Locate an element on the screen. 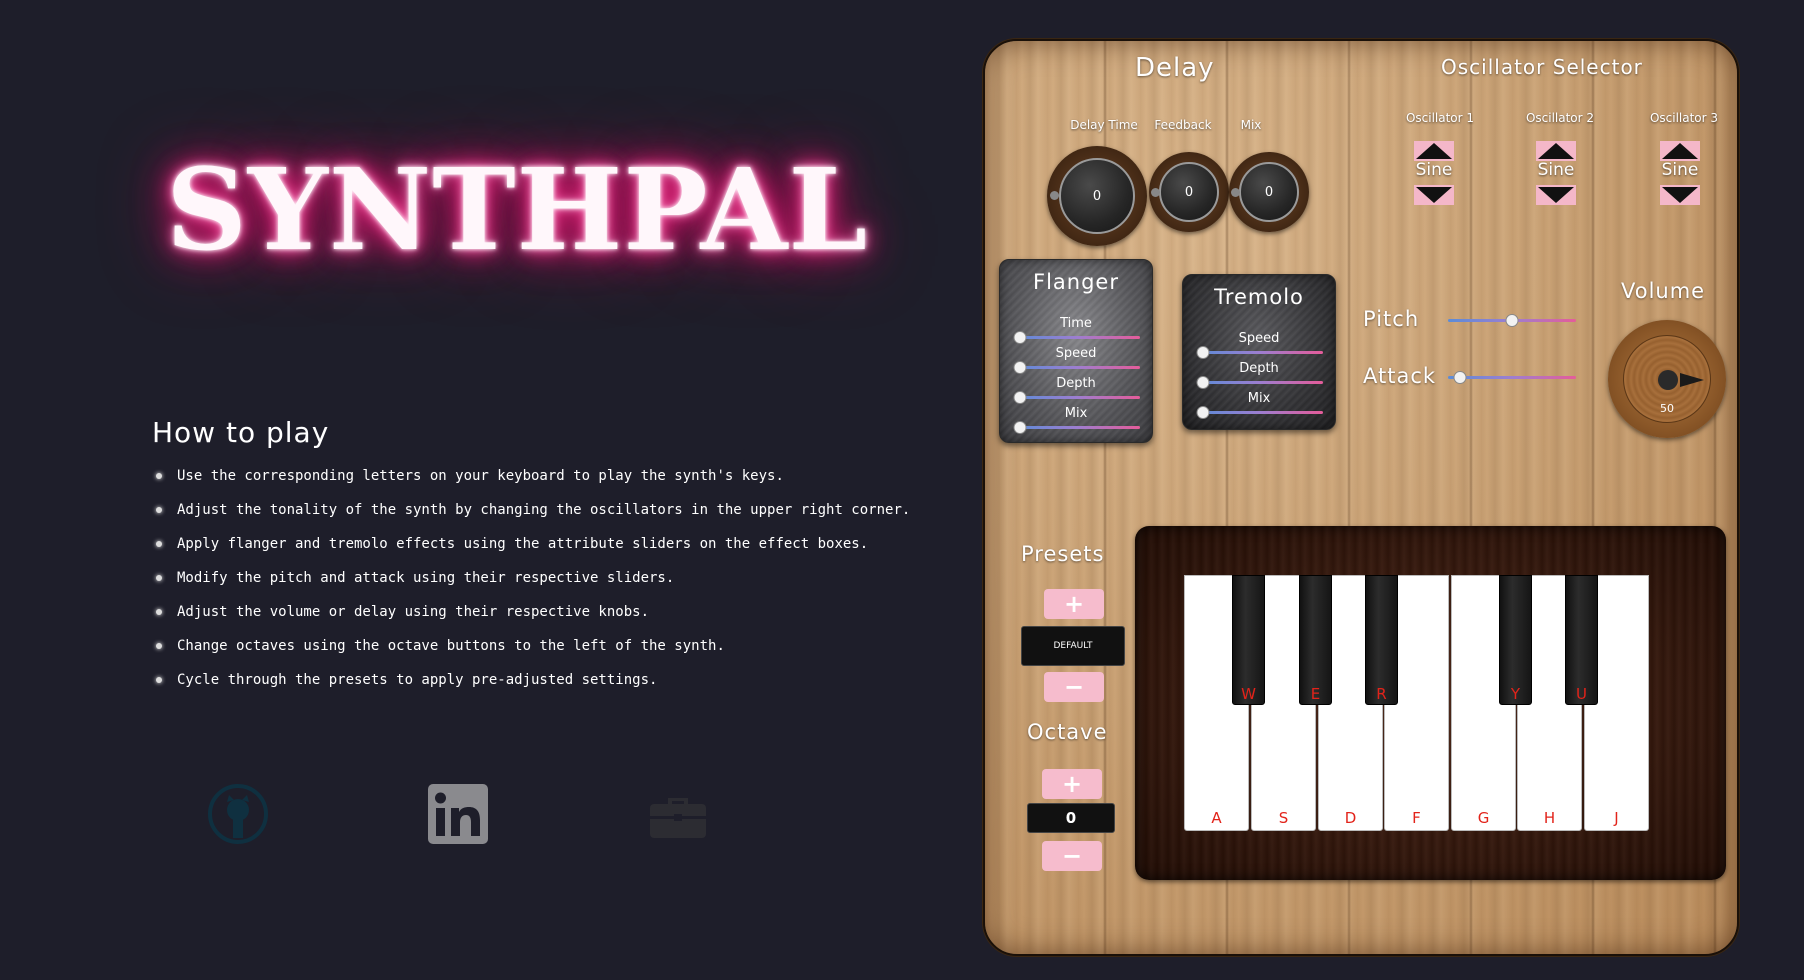  github-link is located at coordinates (238, 814).